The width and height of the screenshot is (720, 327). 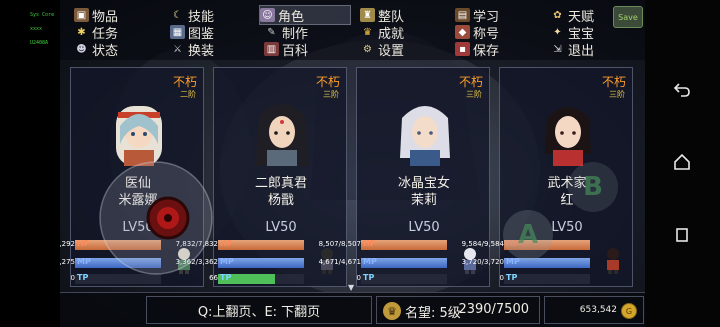 I want to click on home-button, so click(x=682, y=162).